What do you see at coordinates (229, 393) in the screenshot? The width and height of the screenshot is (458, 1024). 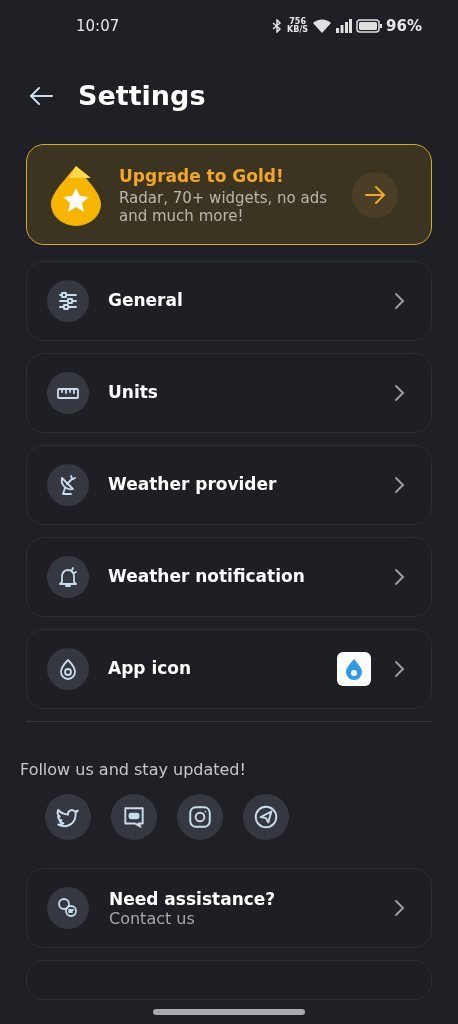 I see `settings-item: Units` at bounding box center [229, 393].